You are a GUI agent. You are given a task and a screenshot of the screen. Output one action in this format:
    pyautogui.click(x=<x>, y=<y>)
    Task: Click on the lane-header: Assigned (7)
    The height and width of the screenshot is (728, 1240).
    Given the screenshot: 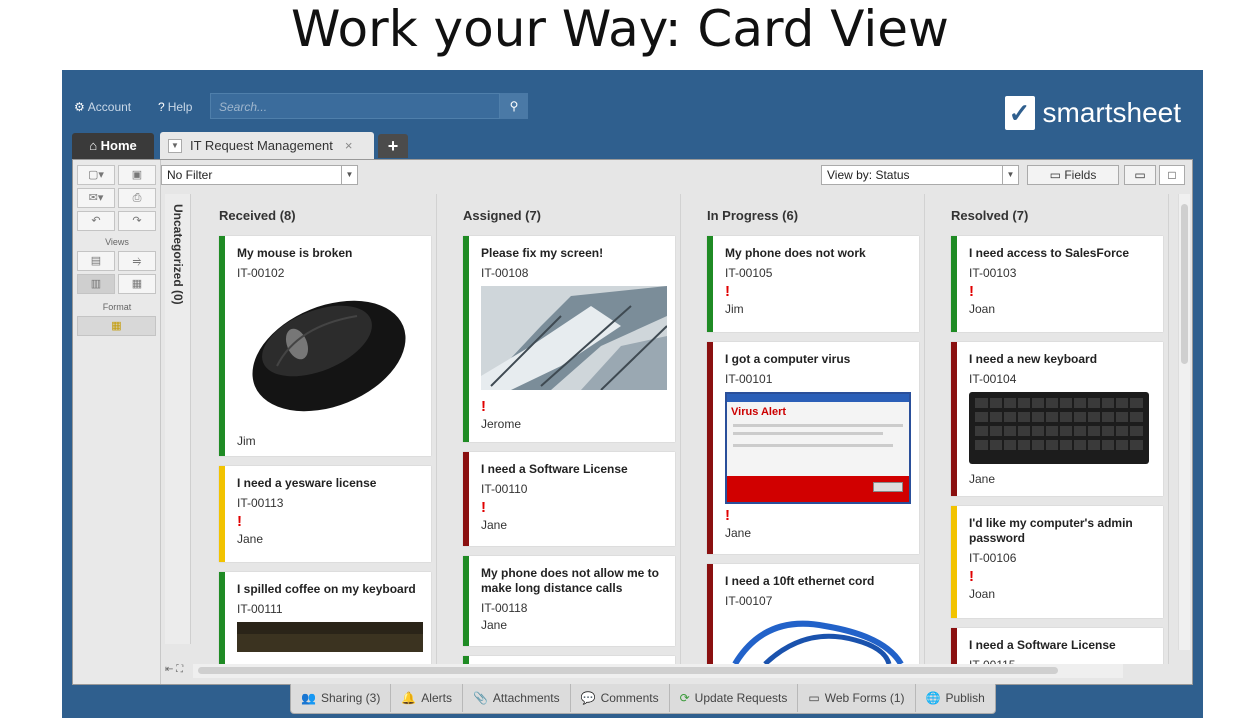 What is the action you would take?
    pyautogui.click(x=502, y=215)
    